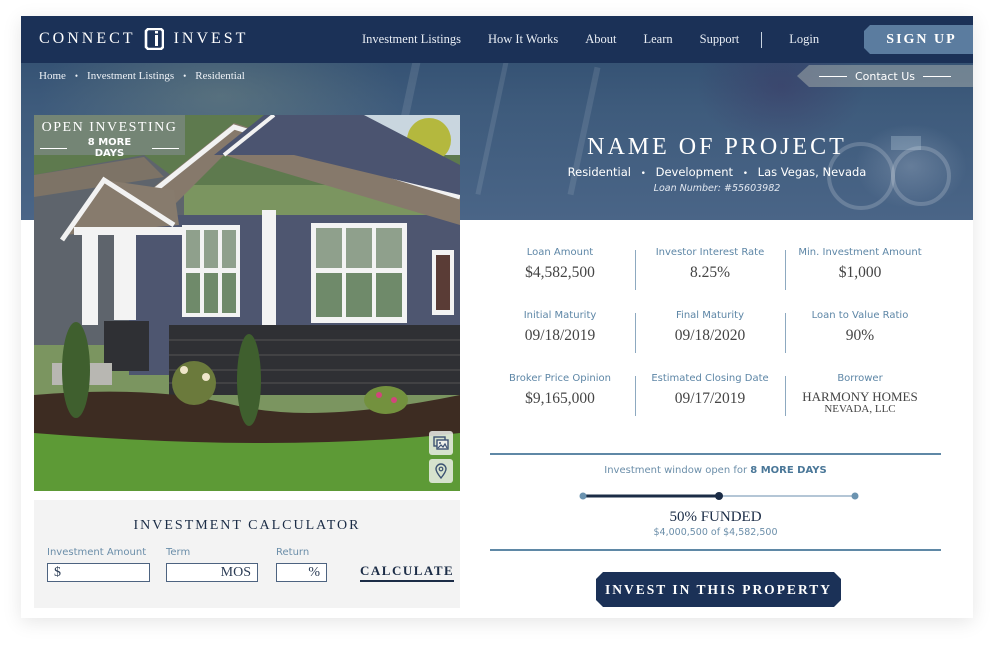 The height and width of the screenshot is (645, 994). I want to click on open-investing-days: 8 MORE DAYS, so click(109, 148).